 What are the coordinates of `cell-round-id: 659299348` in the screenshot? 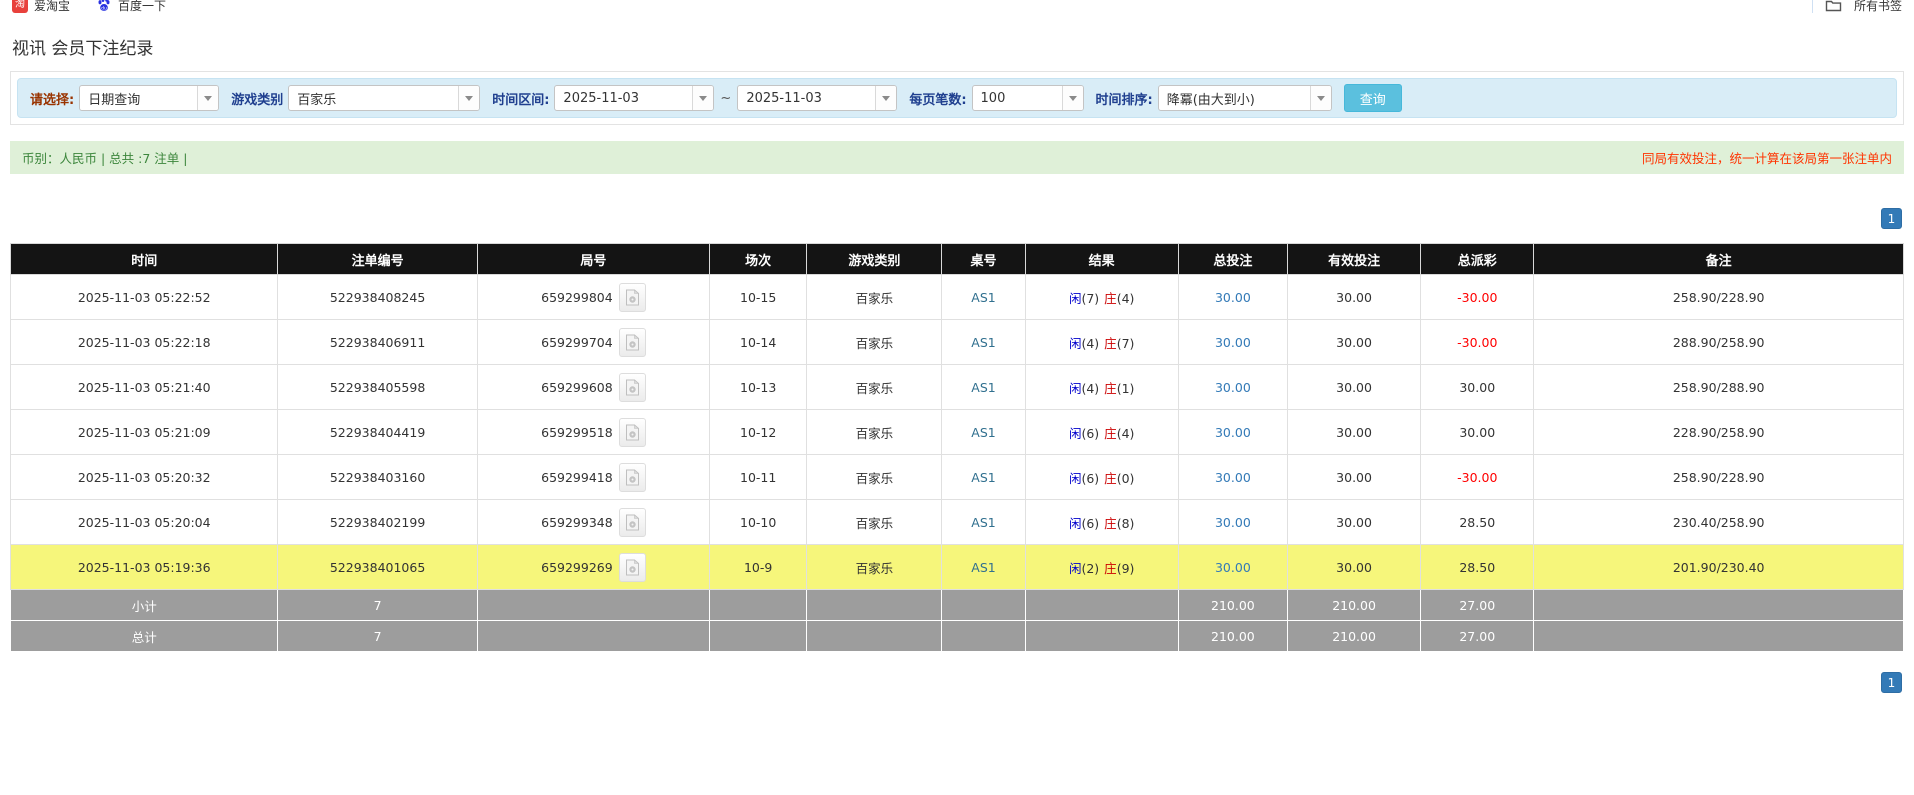 It's located at (593, 522).